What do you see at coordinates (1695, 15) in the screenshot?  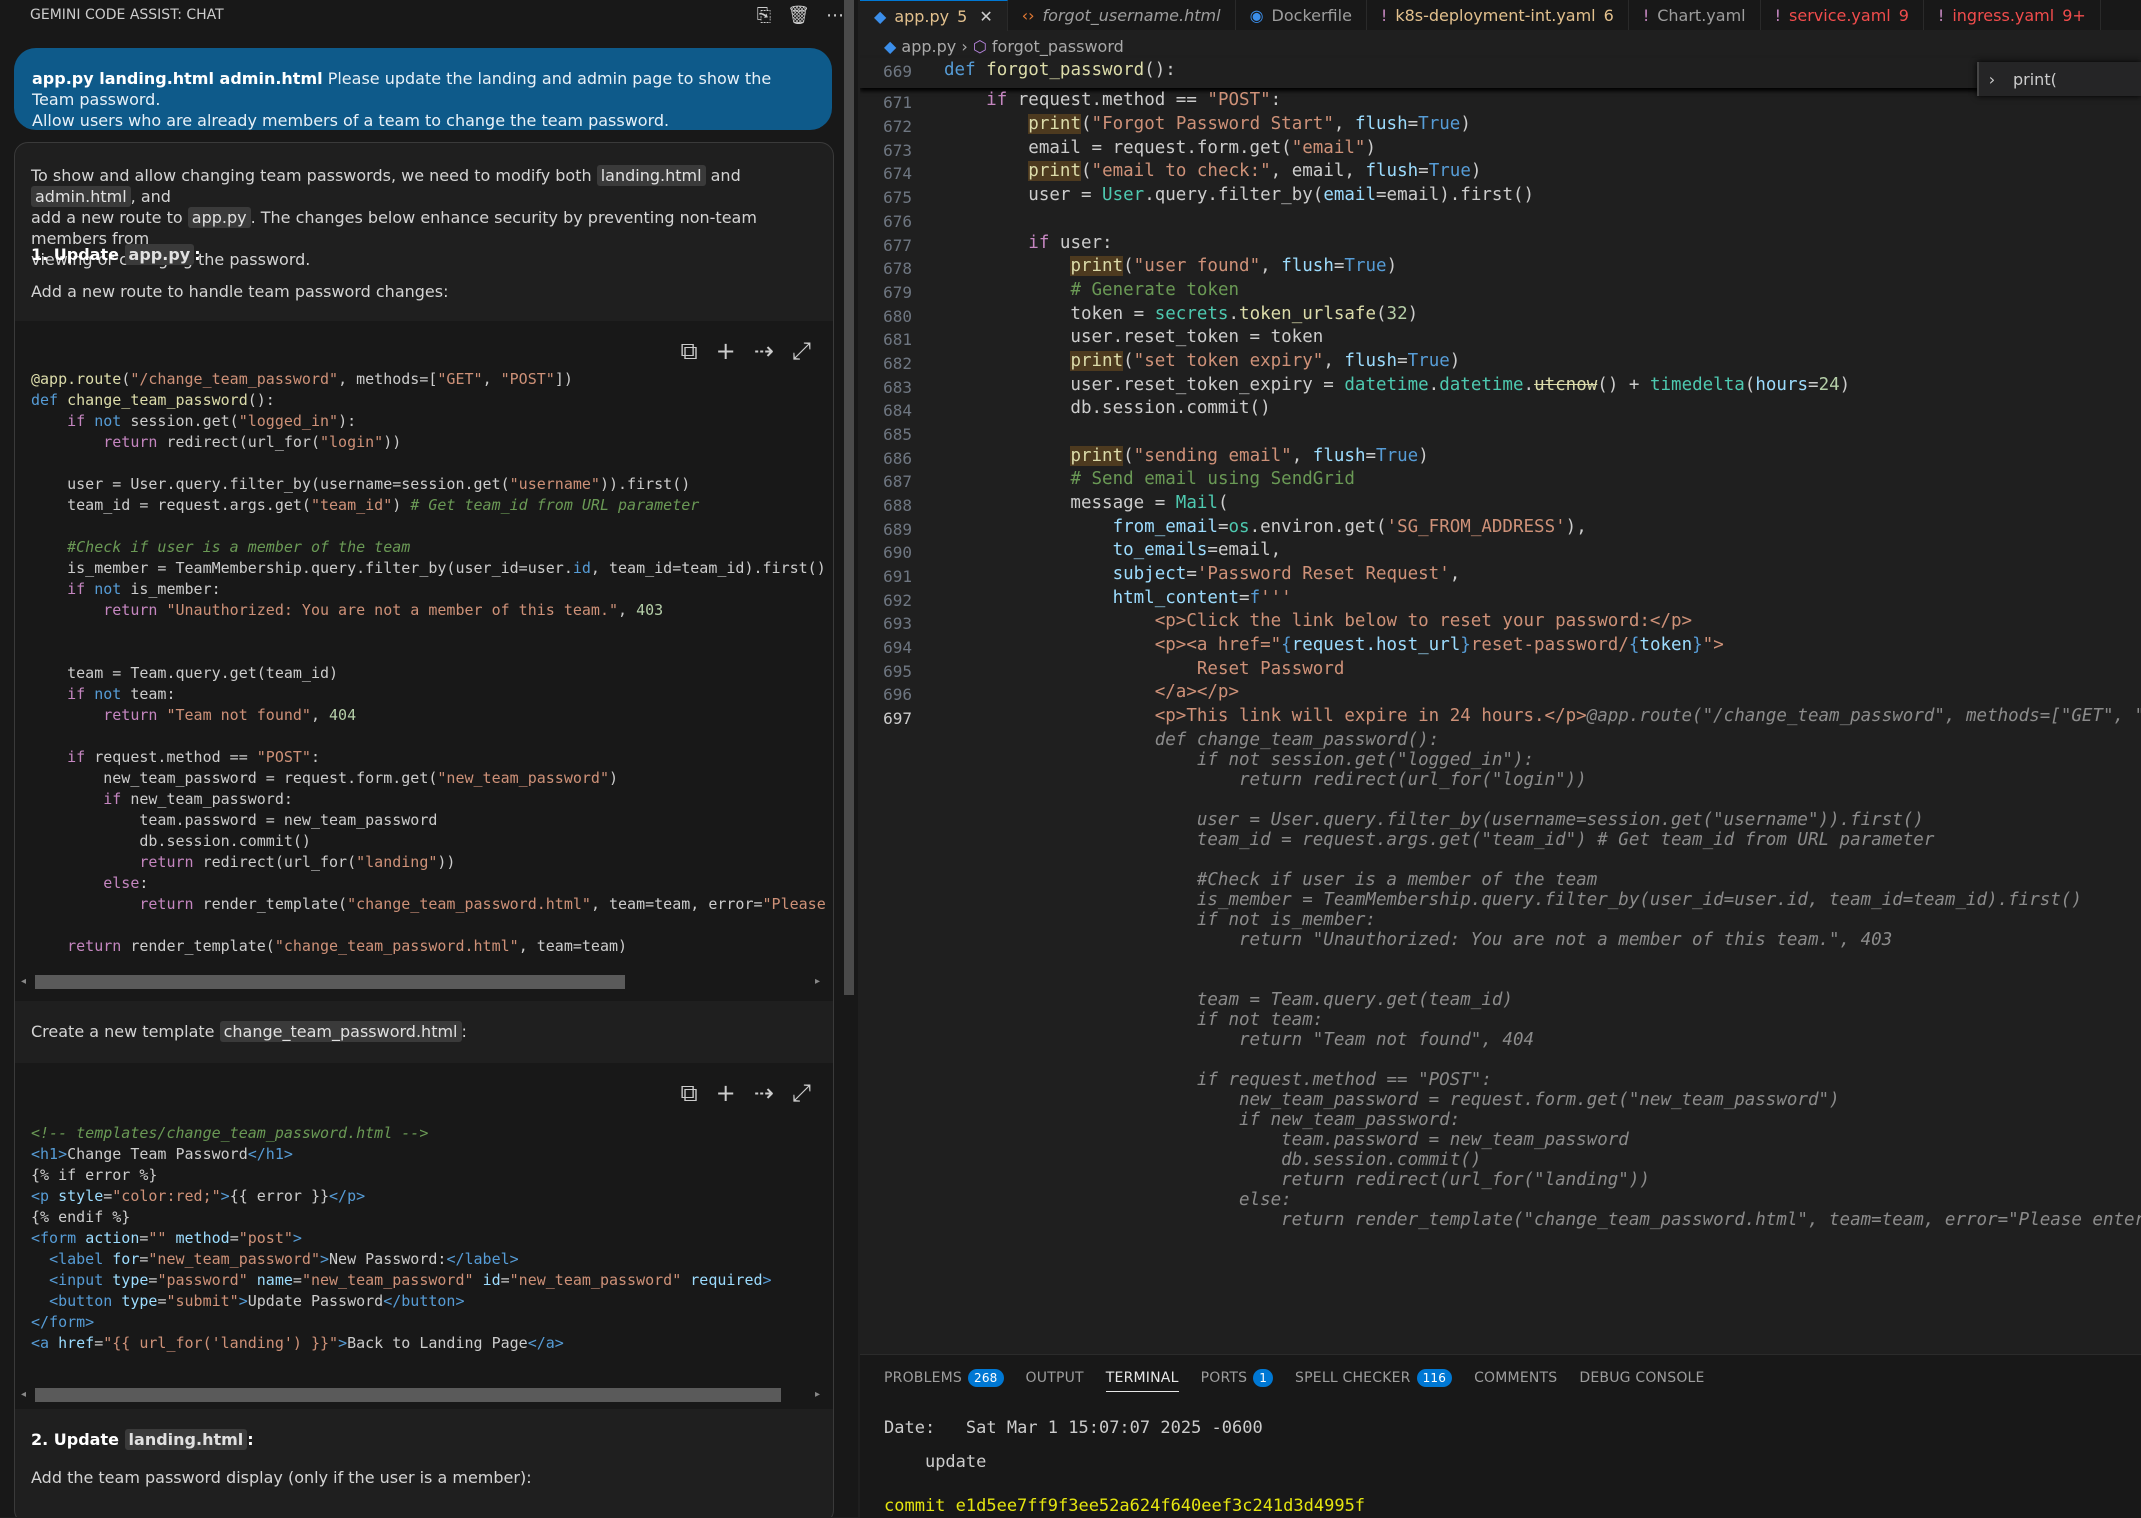 I see `tab-chart-yaml: ! Chart.yaml` at bounding box center [1695, 15].